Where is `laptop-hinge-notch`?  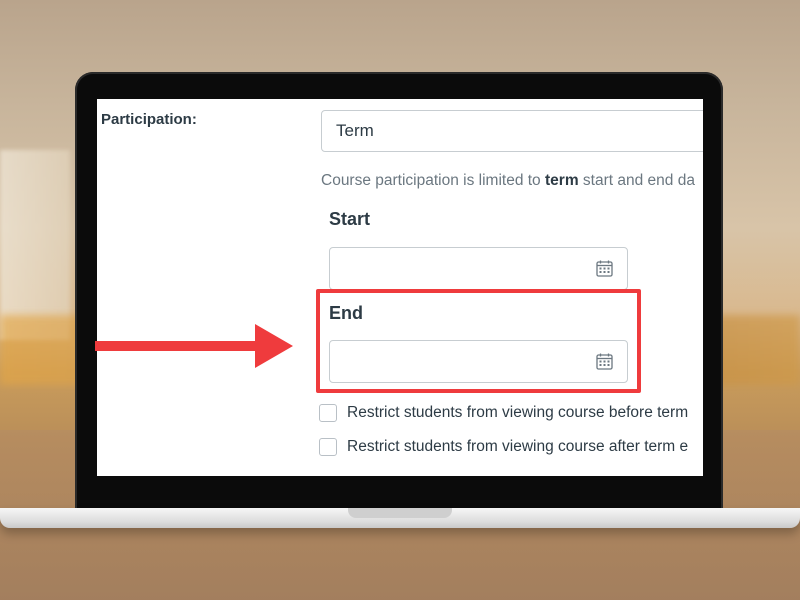 laptop-hinge-notch is located at coordinates (400, 513).